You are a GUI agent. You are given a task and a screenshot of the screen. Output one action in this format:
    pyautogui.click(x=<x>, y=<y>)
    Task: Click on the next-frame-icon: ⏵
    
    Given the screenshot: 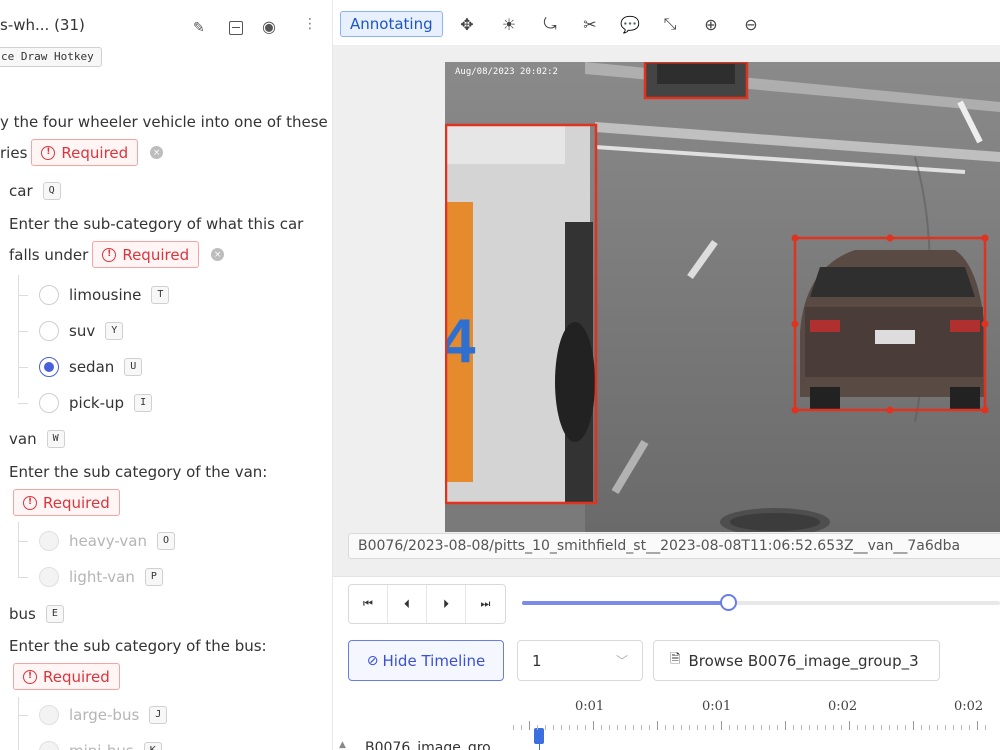 What is the action you would take?
    pyautogui.click(x=446, y=604)
    